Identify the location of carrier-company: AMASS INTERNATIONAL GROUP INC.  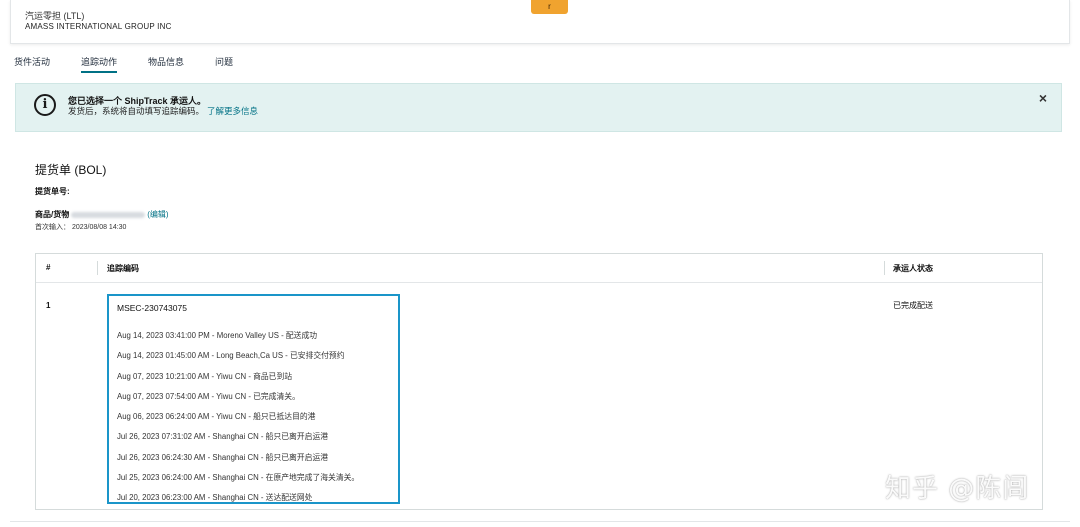
(98, 26).